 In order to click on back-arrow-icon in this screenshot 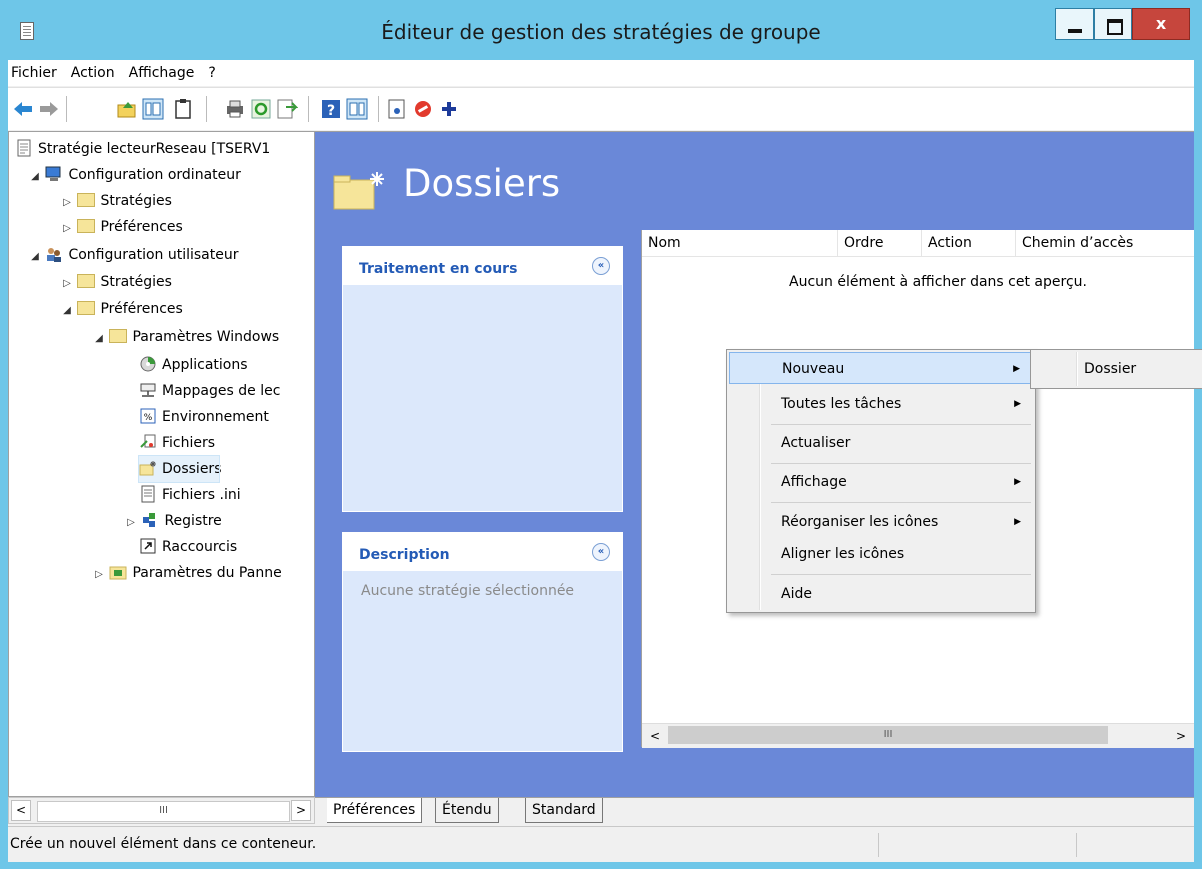, I will do `click(23, 109)`.